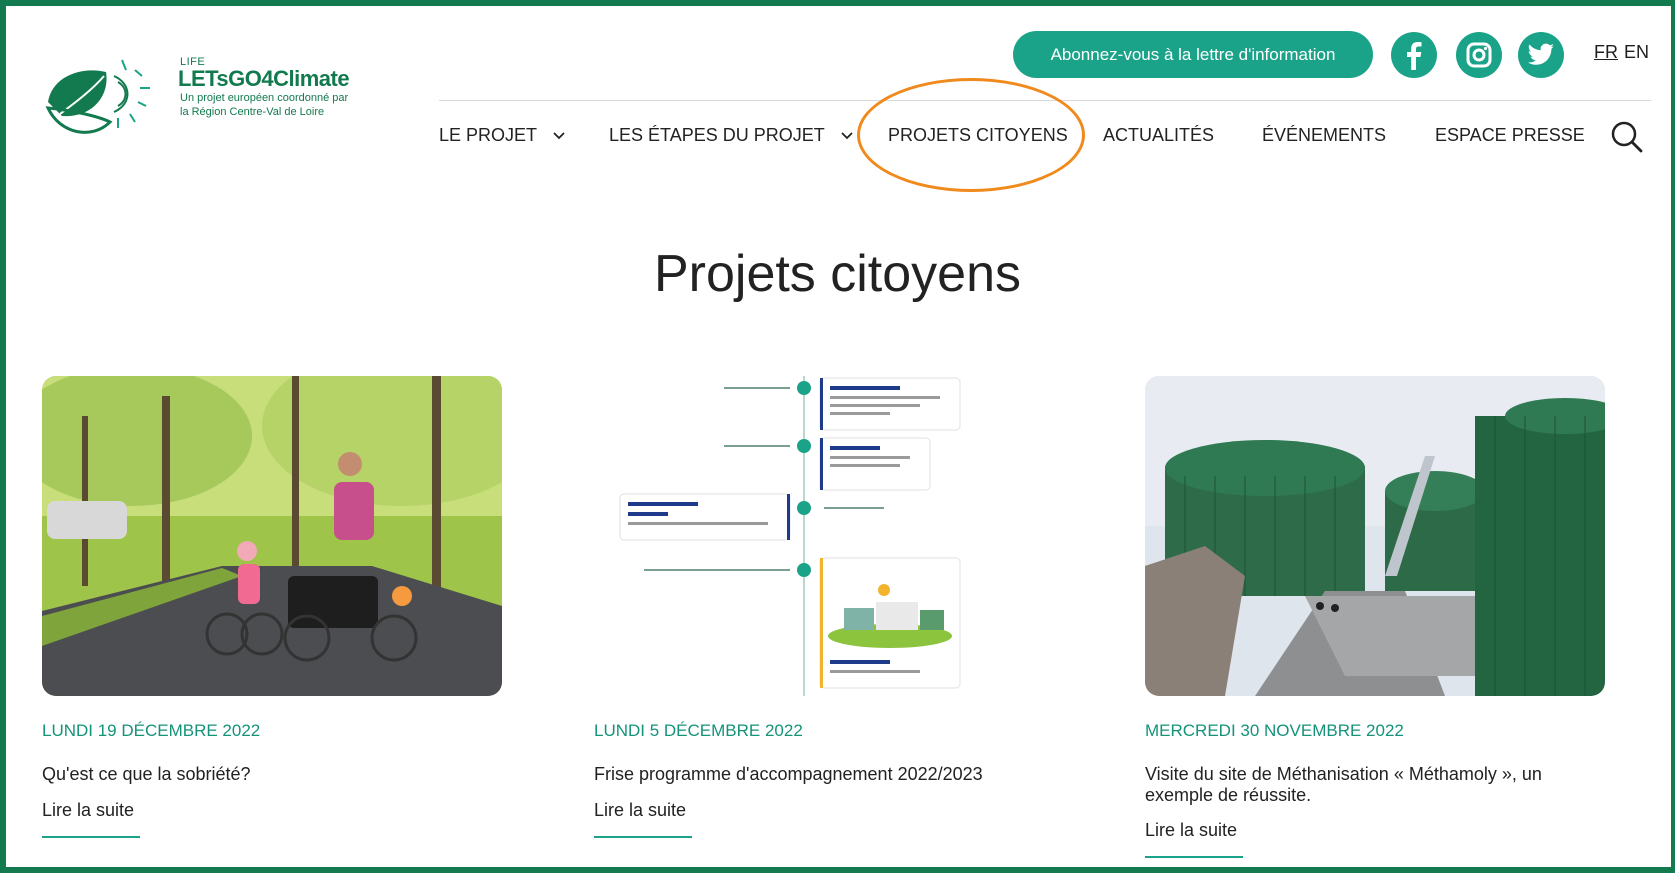 The height and width of the screenshot is (873, 1675). I want to click on twitter-icon, so click(1540, 54).